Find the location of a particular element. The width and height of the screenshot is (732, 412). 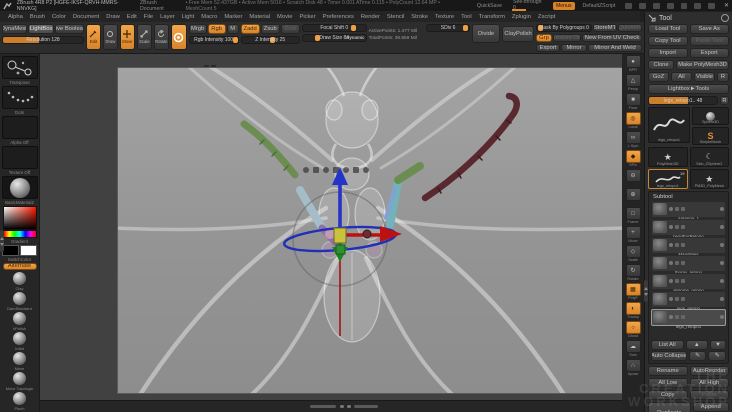

claypolish-button: ClayPolish is located at coordinates (518, 34).